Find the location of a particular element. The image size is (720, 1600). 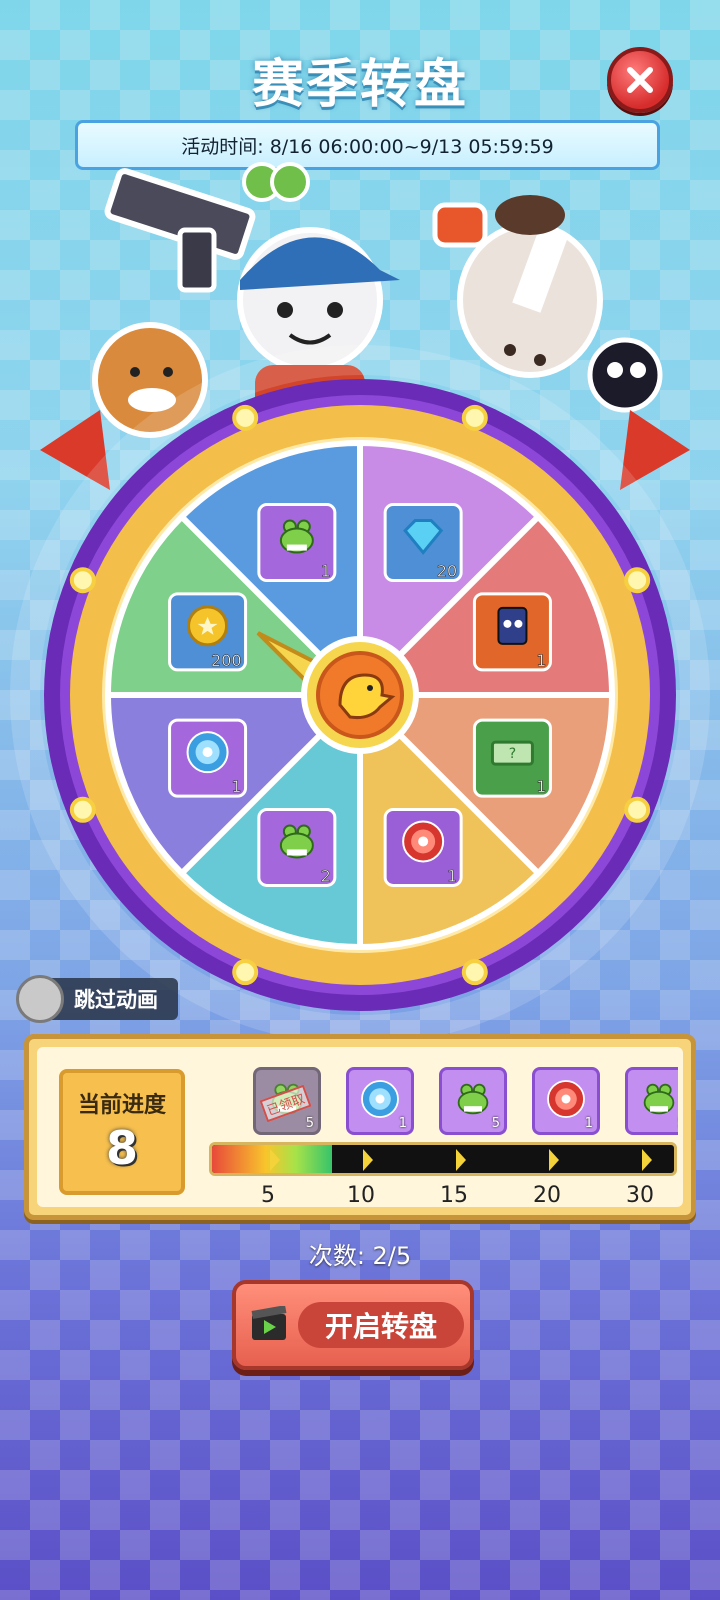

milestone-rewards: 5已领取 1 5 1 5 is located at coordinates (450, 1102).